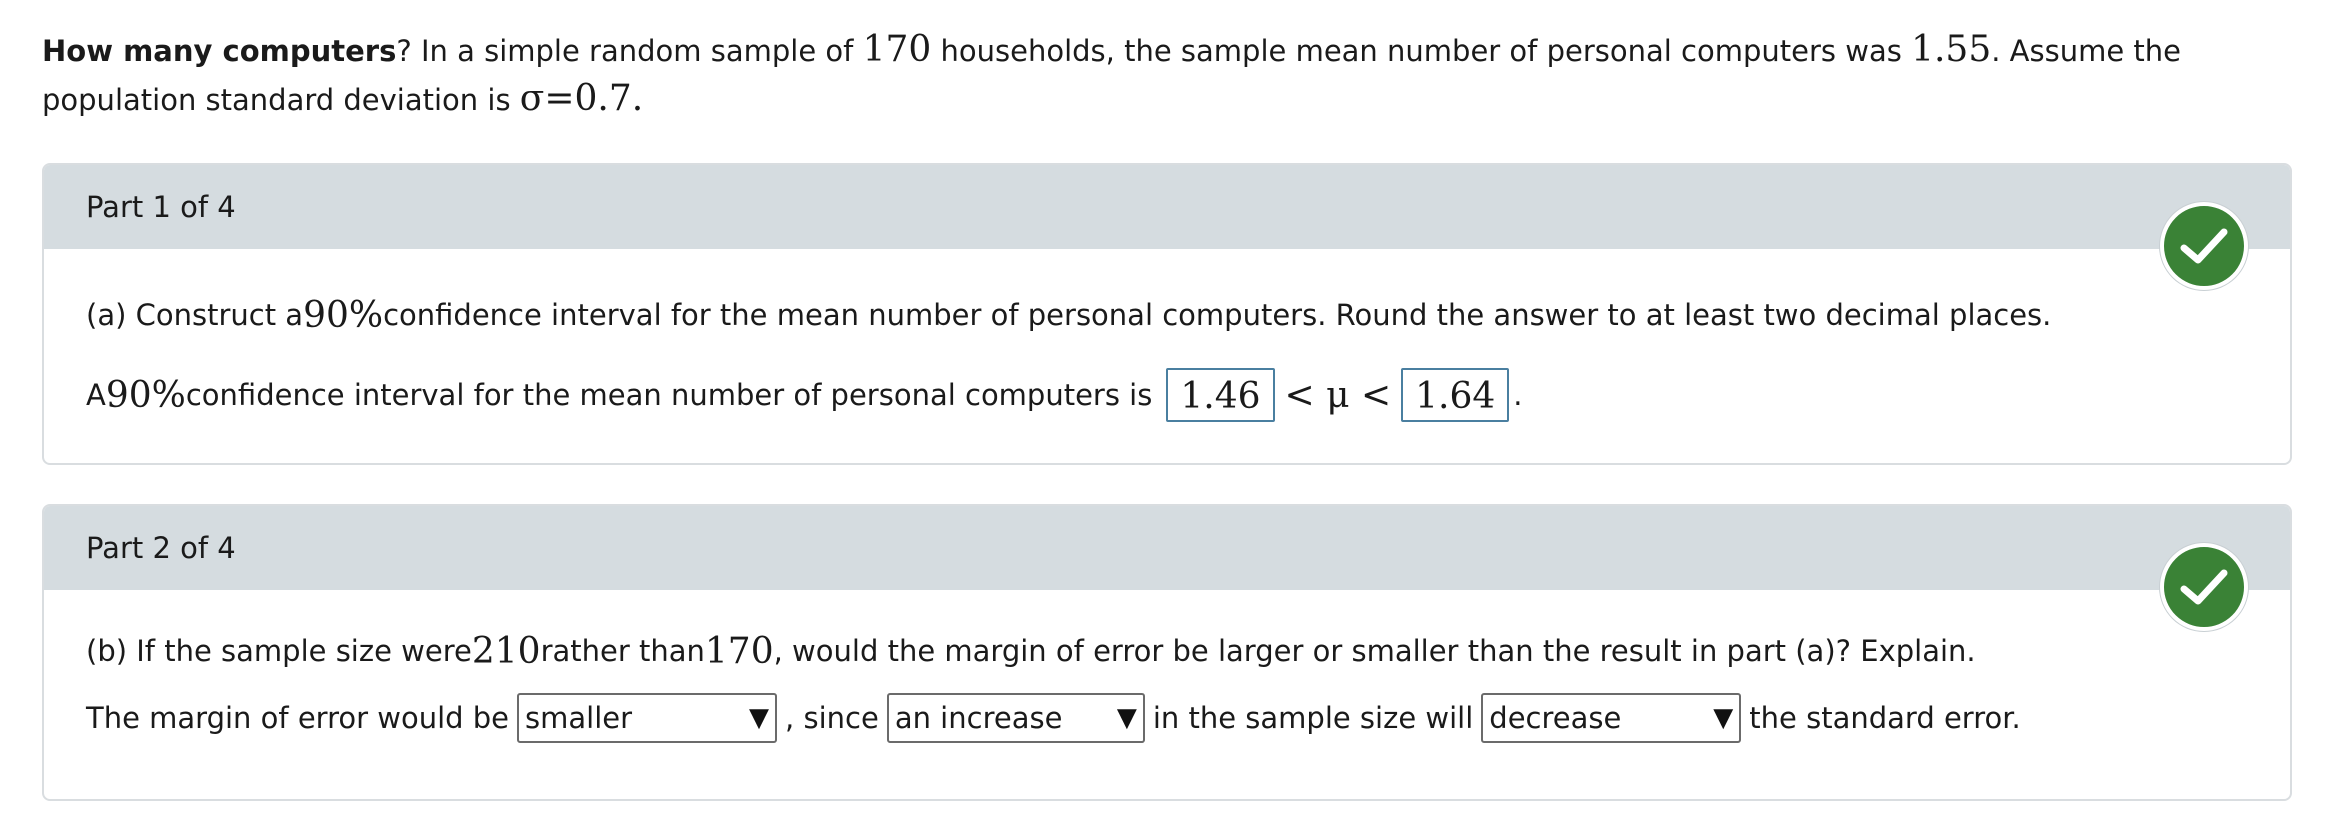 This screenshot has height=840, width=2330. I want to click on part-2-title: Part 2 of 4, so click(161, 548).